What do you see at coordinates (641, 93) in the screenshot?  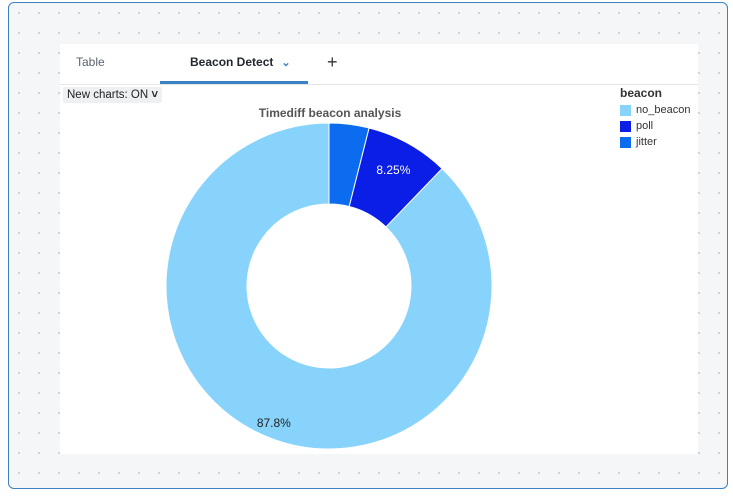 I see `legend-title: beacon` at bounding box center [641, 93].